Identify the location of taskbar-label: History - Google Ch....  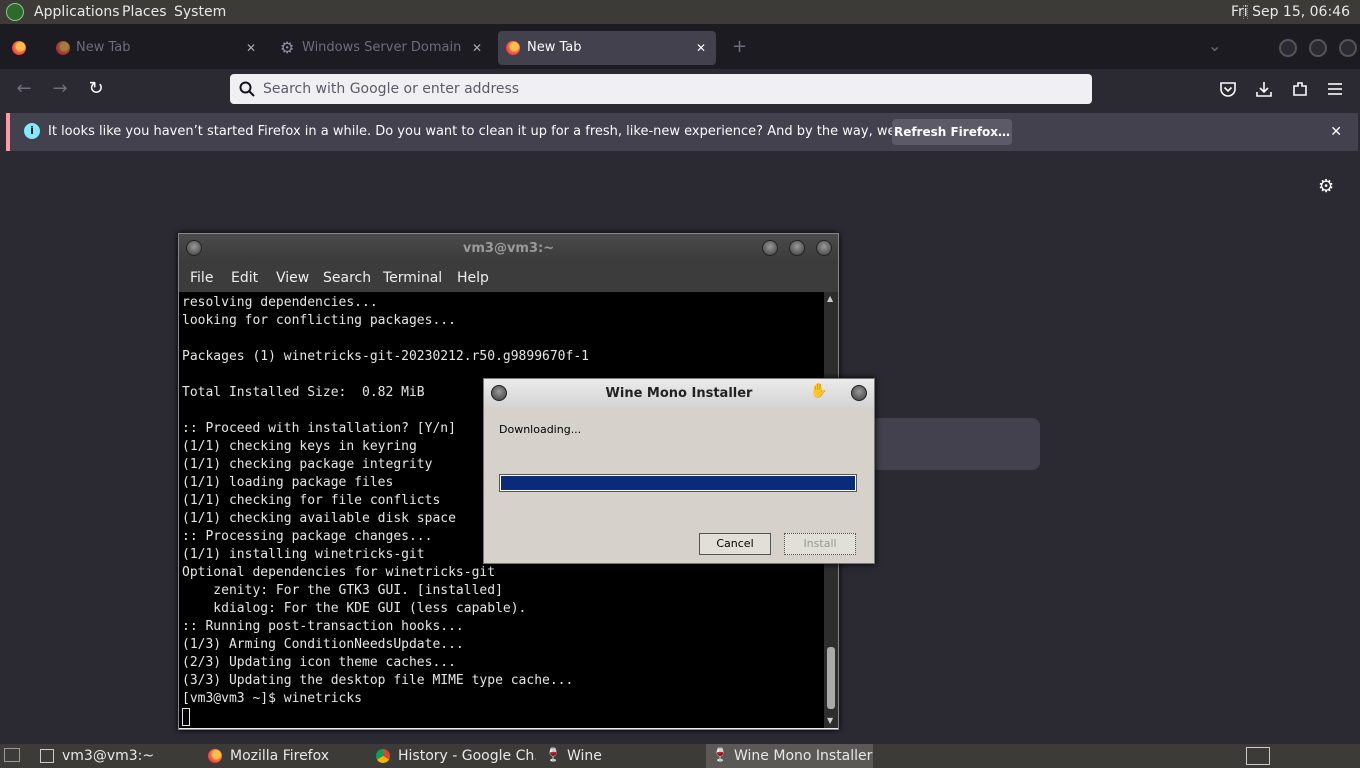
(467, 756).